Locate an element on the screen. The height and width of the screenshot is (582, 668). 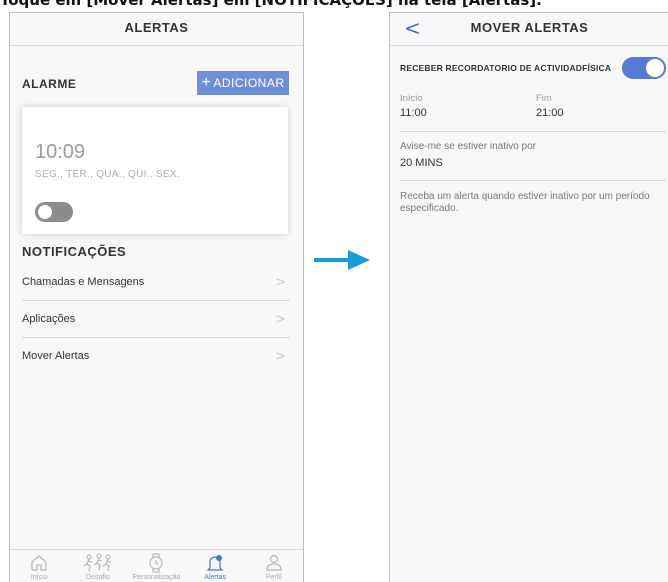
tab-challenge: Desafio is located at coordinates (98, 566).